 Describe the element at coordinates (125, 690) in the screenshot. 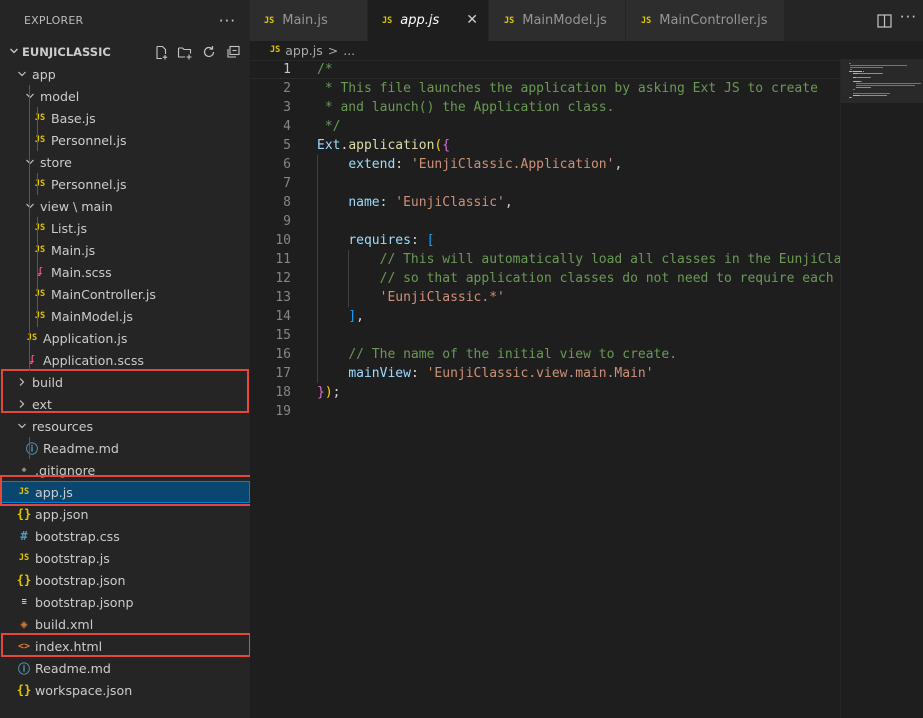

I see `tree-file: {} workspace.json` at that location.